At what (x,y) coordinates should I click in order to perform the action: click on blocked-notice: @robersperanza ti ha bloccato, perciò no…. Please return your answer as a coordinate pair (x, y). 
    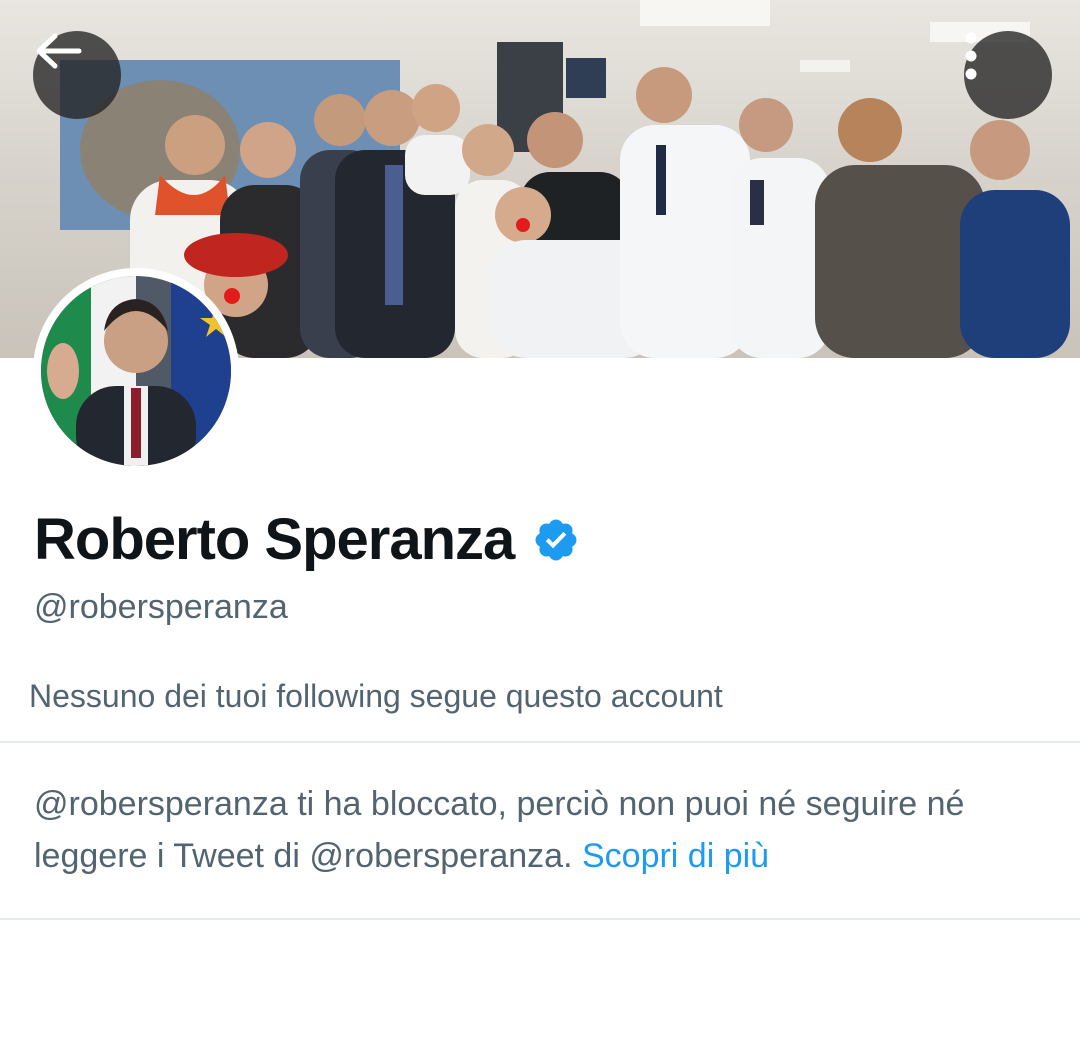
    Looking at the image, I should click on (544, 830).